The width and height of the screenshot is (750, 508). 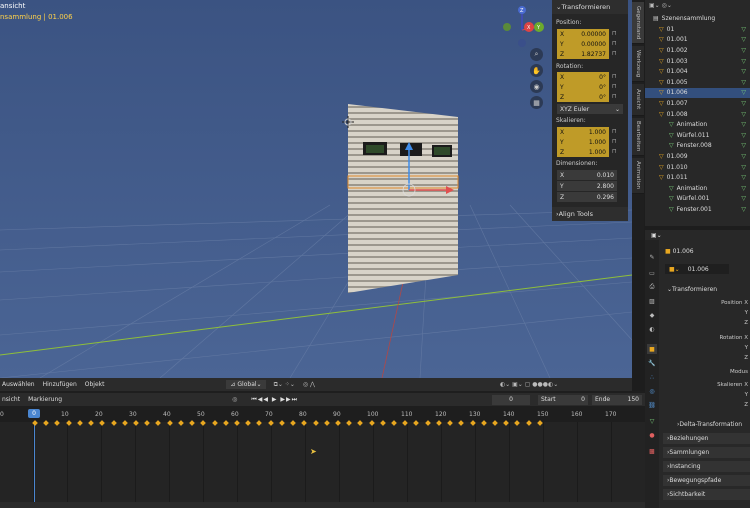 What do you see at coordinates (652, 287) in the screenshot?
I see `output-icon: ⎙` at bounding box center [652, 287].